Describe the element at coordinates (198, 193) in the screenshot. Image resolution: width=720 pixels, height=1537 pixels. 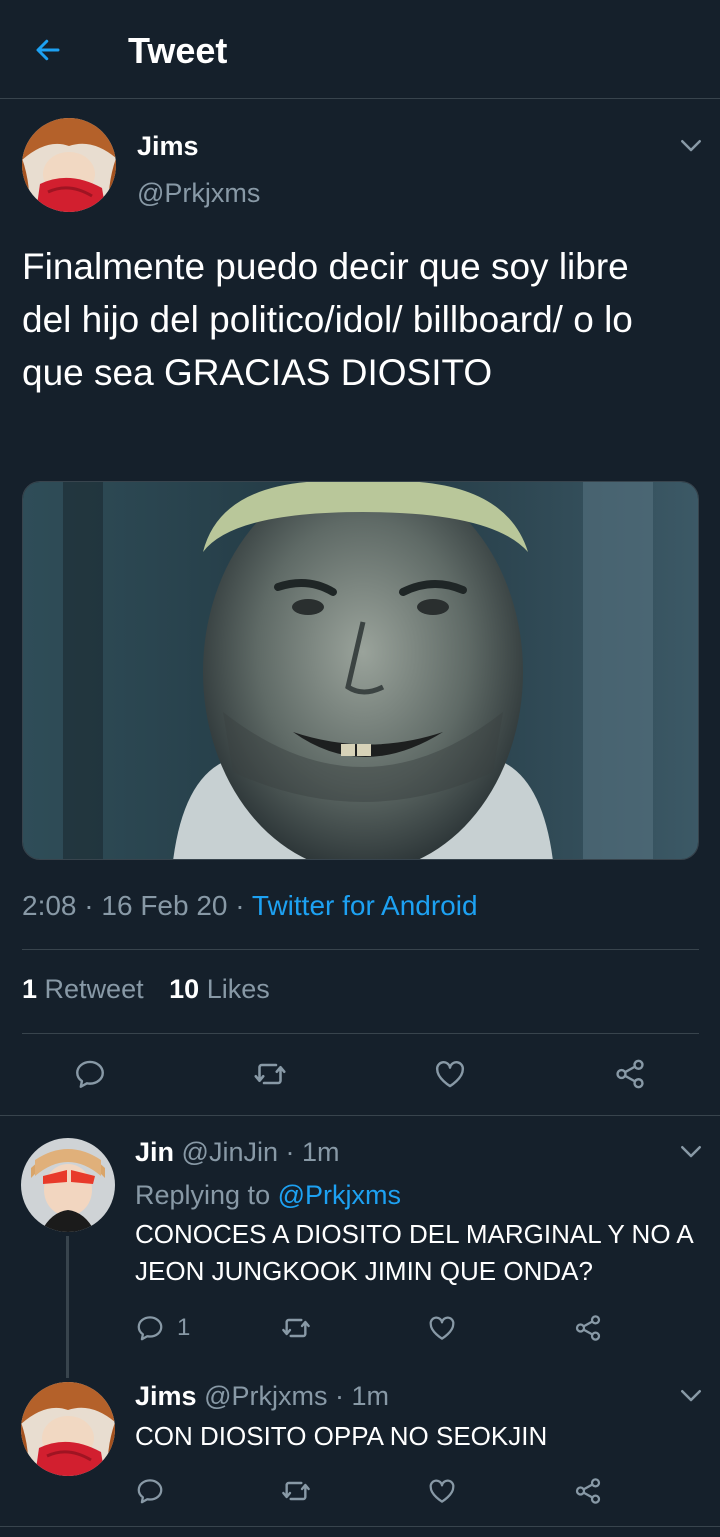
I see `author-handle: @Prkjxms` at that location.